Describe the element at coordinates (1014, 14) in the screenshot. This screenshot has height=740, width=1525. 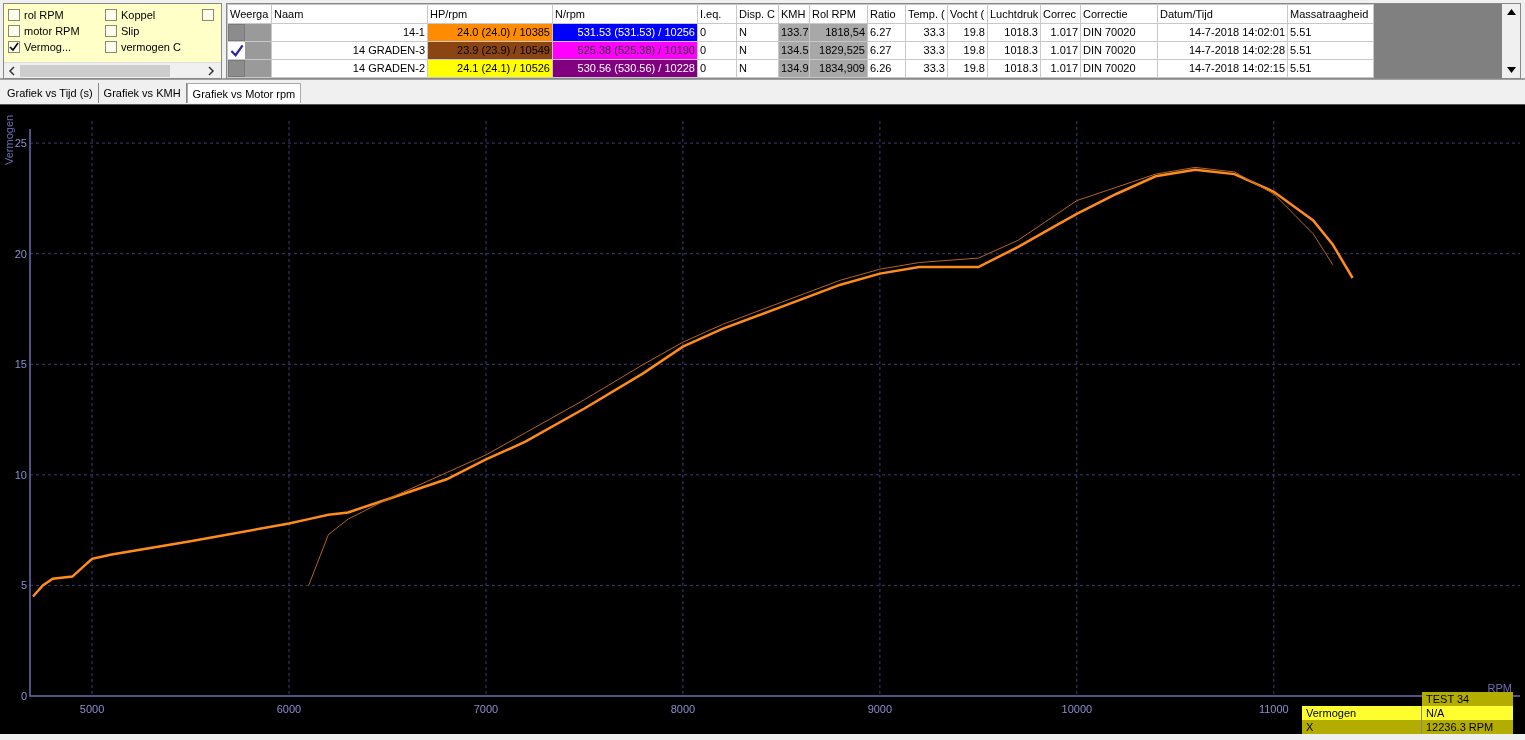
I see `column-header: Luchtdruk` at that location.